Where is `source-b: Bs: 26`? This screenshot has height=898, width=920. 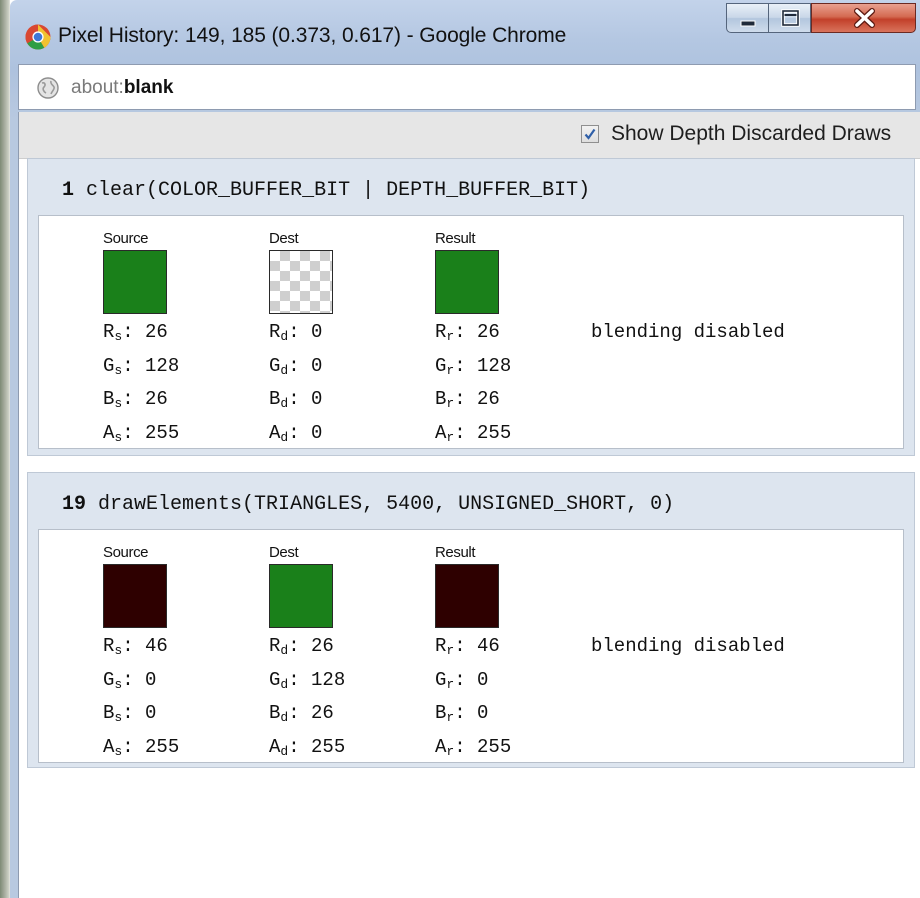 source-b: Bs: 26 is located at coordinates (135, 399).